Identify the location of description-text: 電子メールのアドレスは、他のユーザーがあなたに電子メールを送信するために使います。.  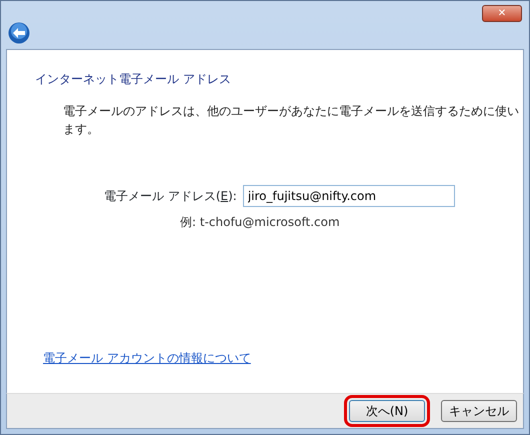
(291, 120).